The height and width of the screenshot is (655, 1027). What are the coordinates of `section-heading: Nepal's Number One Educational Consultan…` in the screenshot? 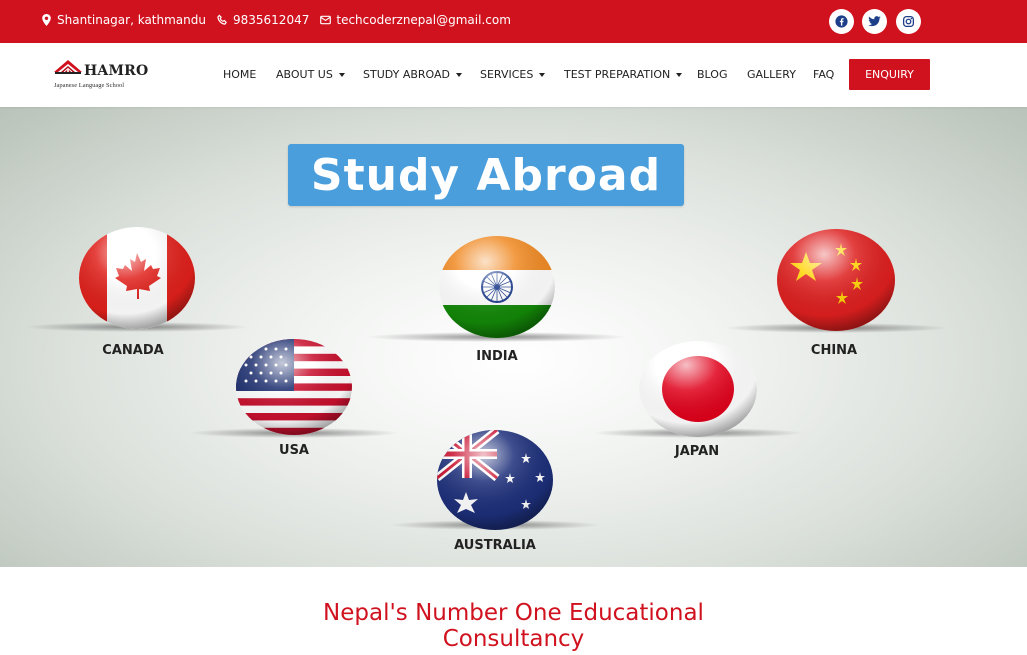 It's located at (513, 626).